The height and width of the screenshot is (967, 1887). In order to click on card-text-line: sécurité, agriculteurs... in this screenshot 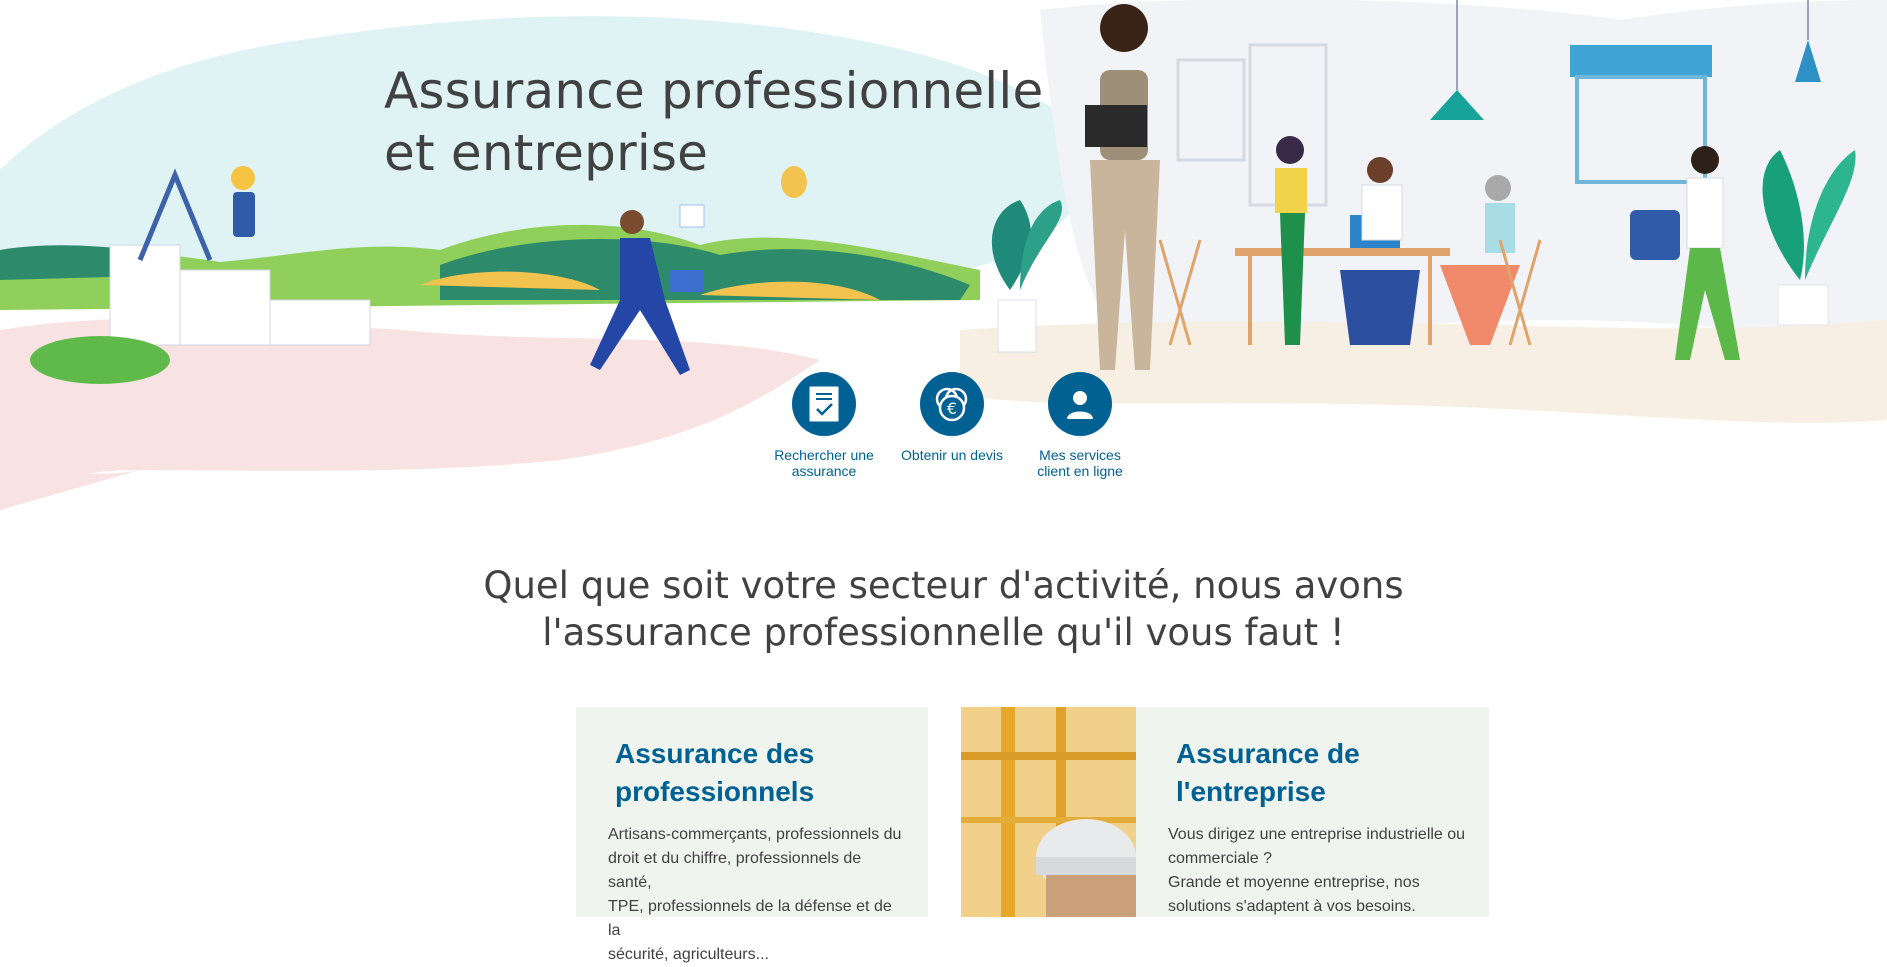, I will do `click(688, 954)`.